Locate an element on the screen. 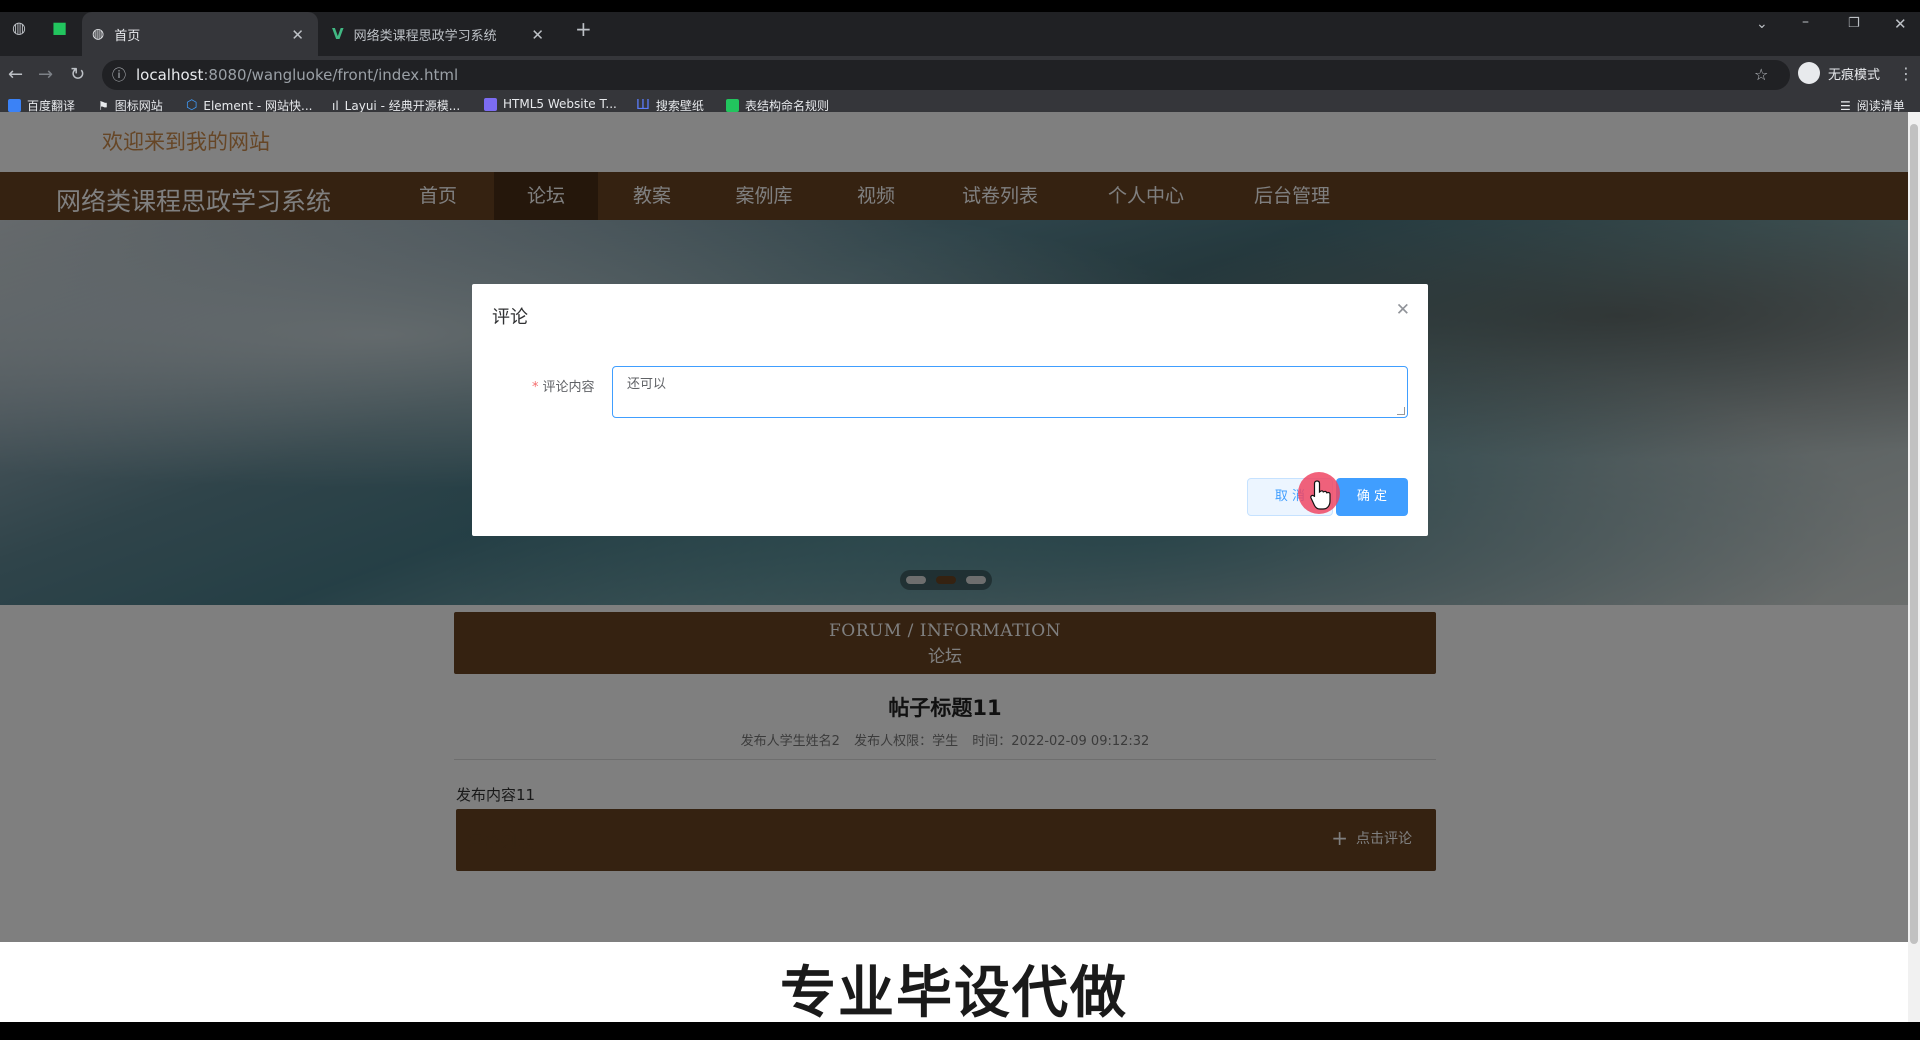 Image resolution: width=1920 pixels, height=1040 pixels. menu-icon: ⋮ is located at coordinates (1906, 73).